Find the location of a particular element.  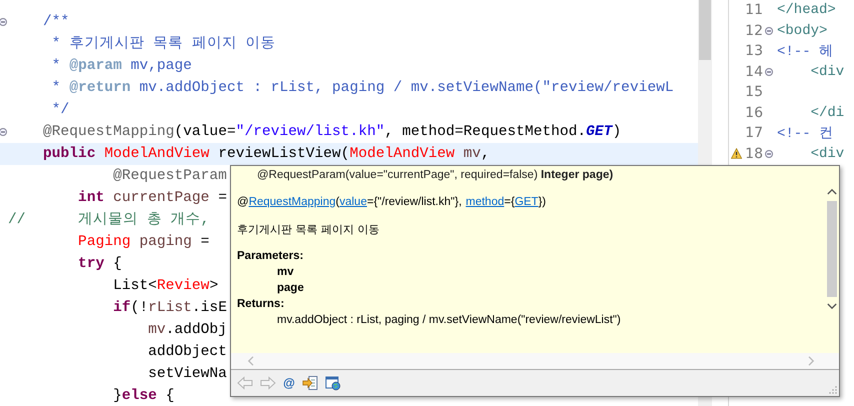

code-line: if(!rList.isE is located at coordinates (169, 308).